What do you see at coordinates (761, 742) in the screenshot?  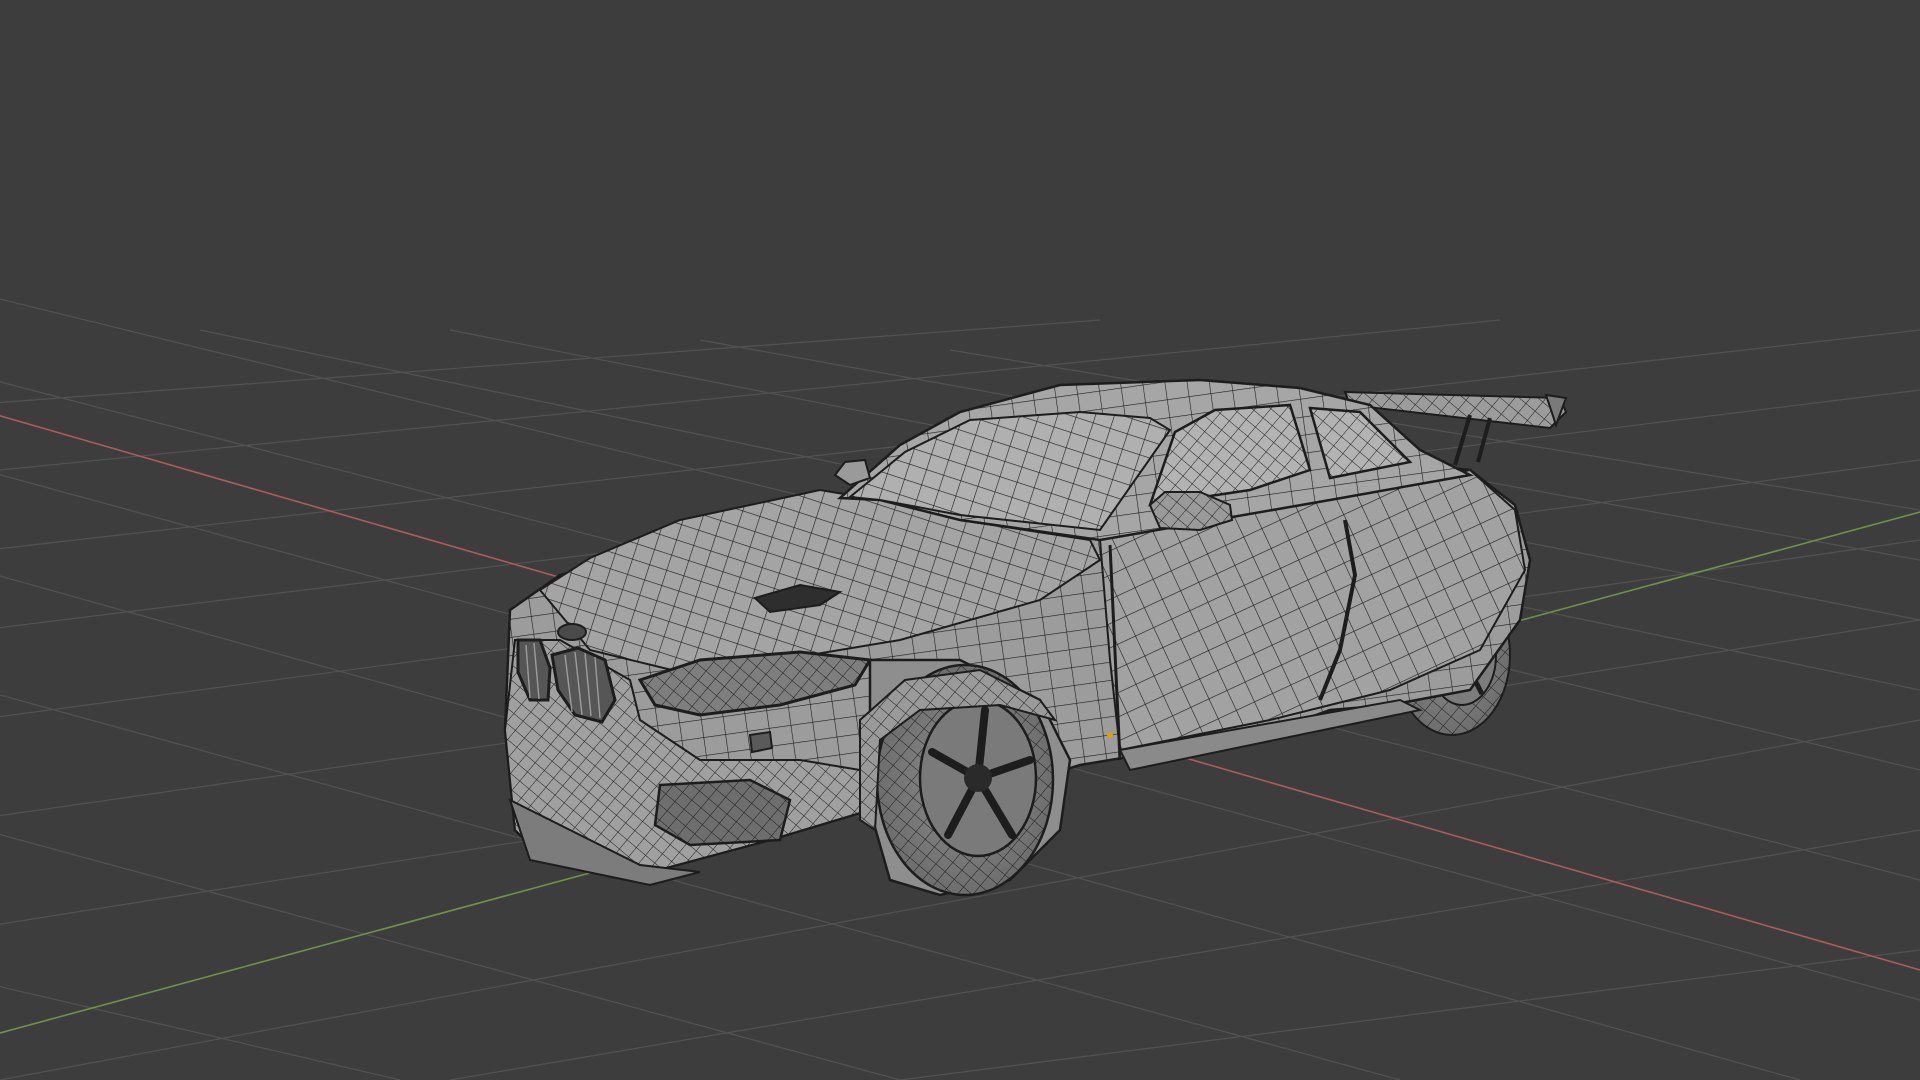 I see `side-marker` at bounding box center [761, 742].